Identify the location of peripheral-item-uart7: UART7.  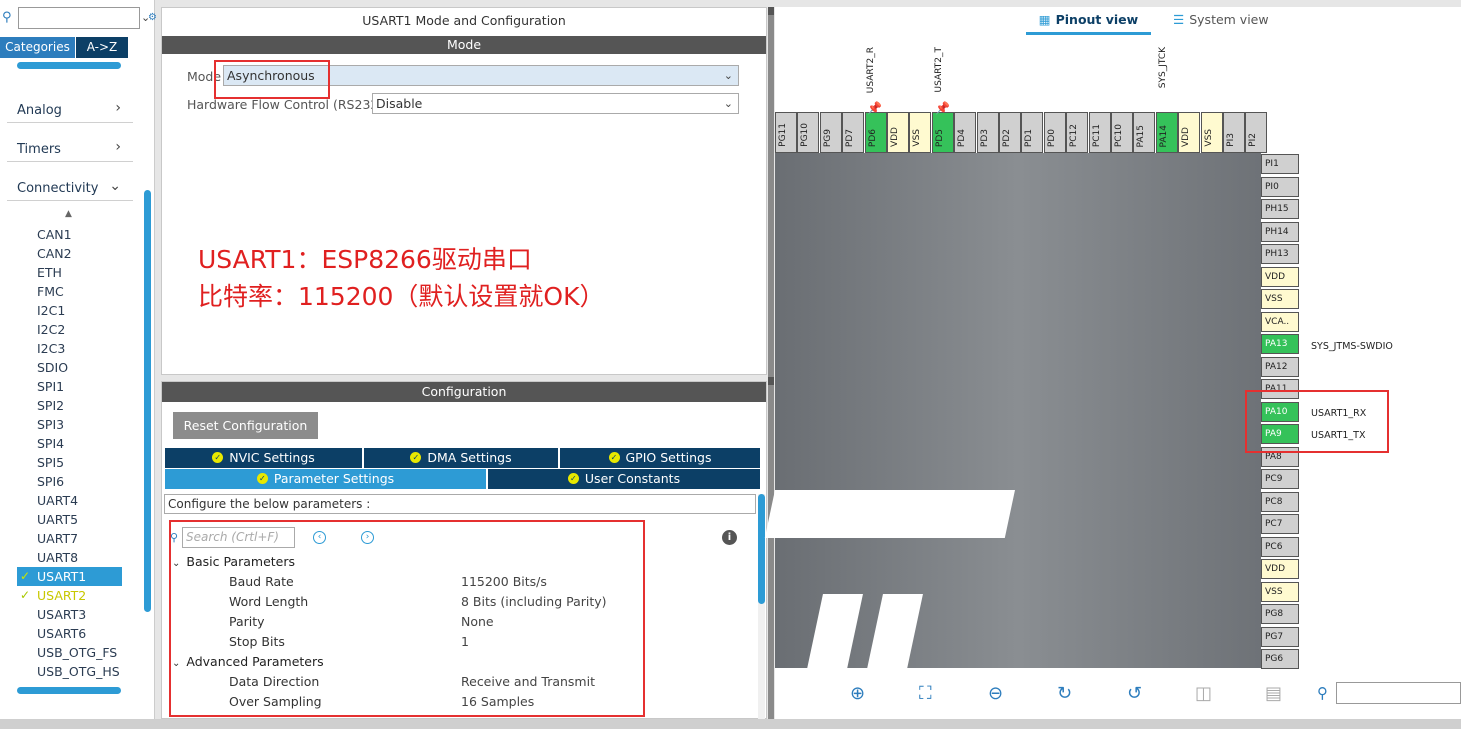
(57, 538).